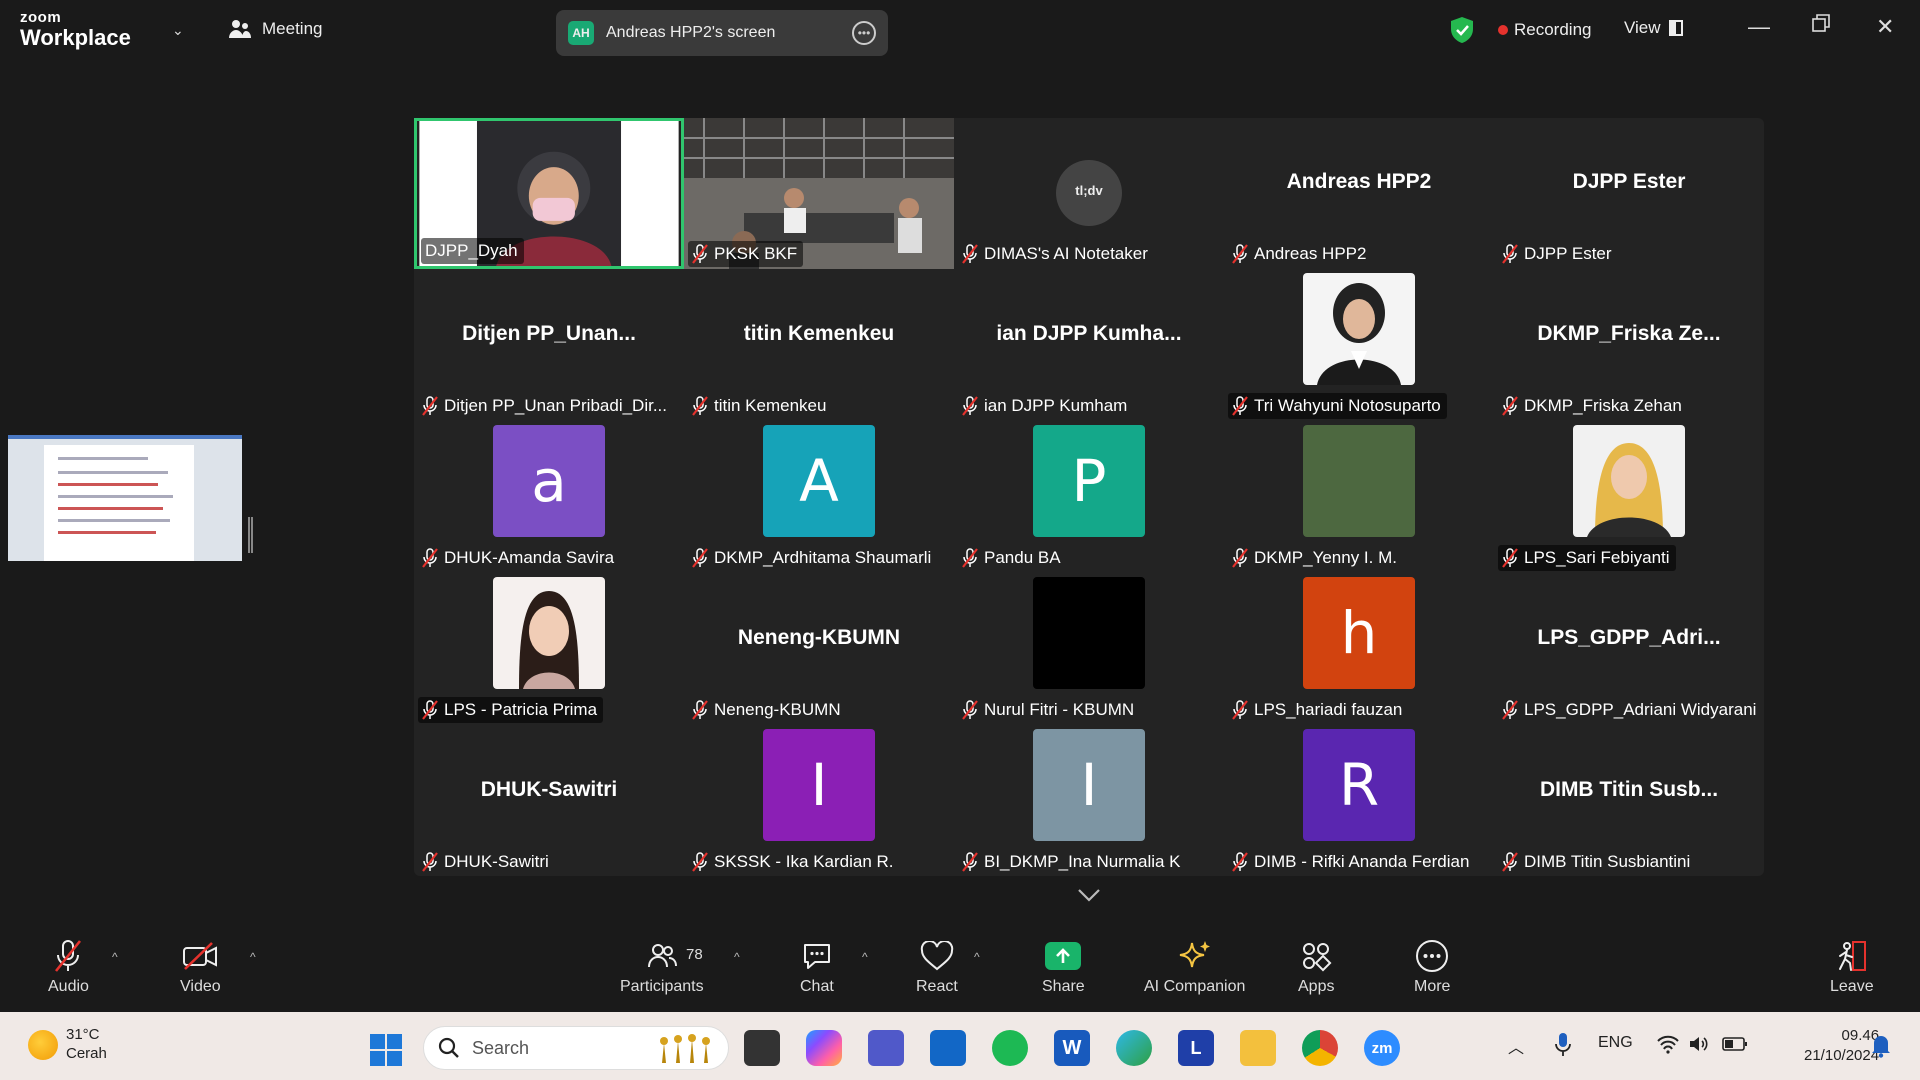 The width and height of the screenshot is (1920, 1080). Describe the element at coordinates (1089, 497) in the screenshot. I see `participant-tile: P Pandu BA` at that location.